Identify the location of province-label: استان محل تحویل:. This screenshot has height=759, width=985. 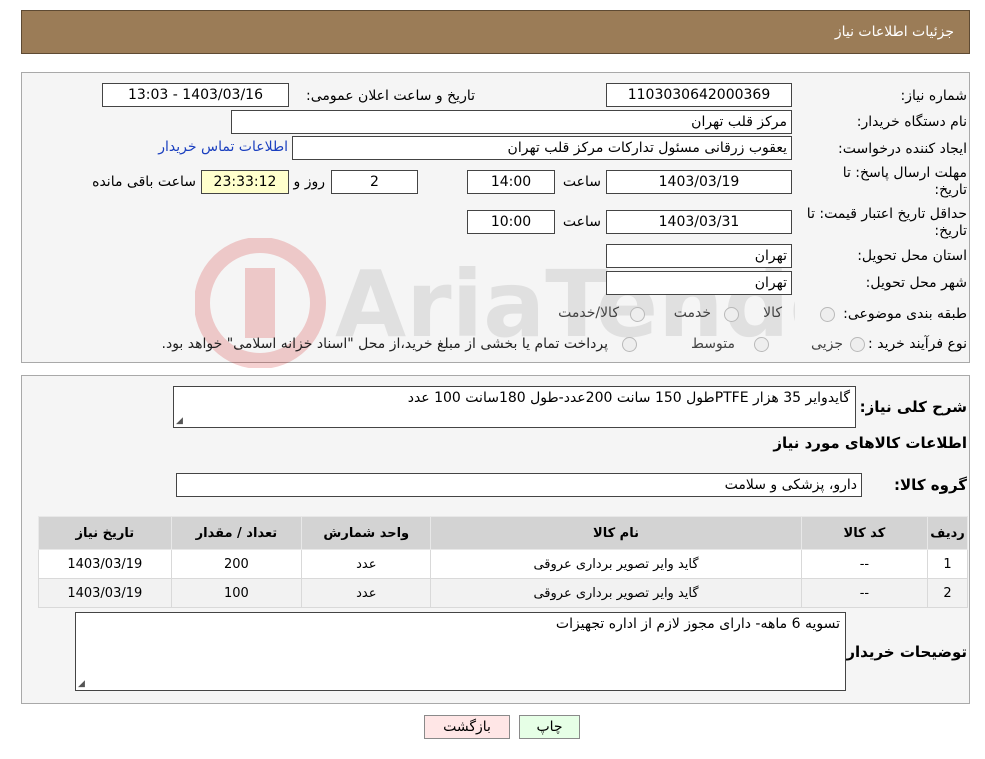
(912, 256).